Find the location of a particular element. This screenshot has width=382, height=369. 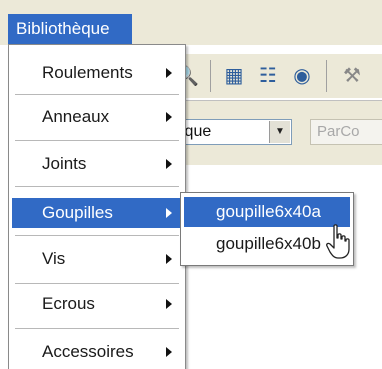

menu-item-label: Vis is located at coordinates (54, 258).